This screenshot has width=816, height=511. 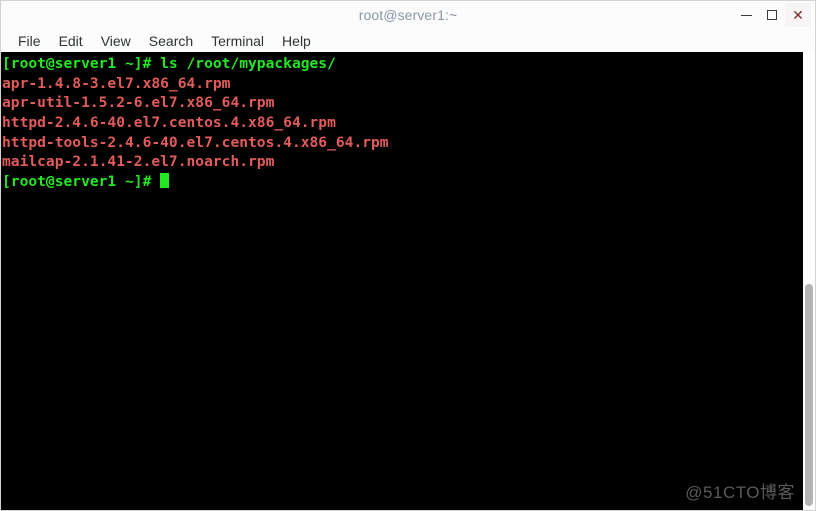 I want to click on maximize-button, so click(x=772, y=15).